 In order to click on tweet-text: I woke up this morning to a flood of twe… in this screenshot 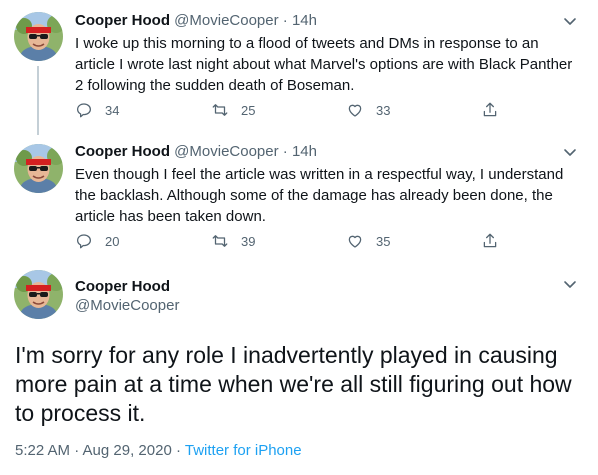, I will do `click(324, 64)`.